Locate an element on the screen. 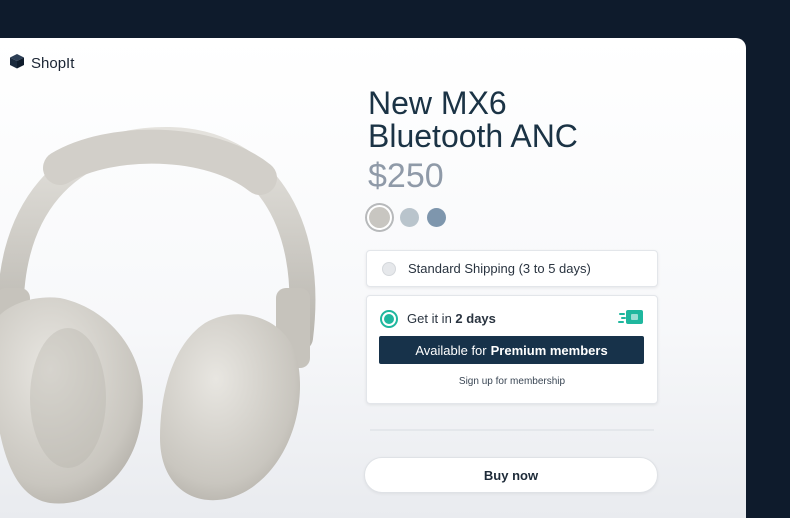 The width and height of the screenshot is (790, 518). premium-members-banner: Available for Premium members is located at coordinates (511, 350).